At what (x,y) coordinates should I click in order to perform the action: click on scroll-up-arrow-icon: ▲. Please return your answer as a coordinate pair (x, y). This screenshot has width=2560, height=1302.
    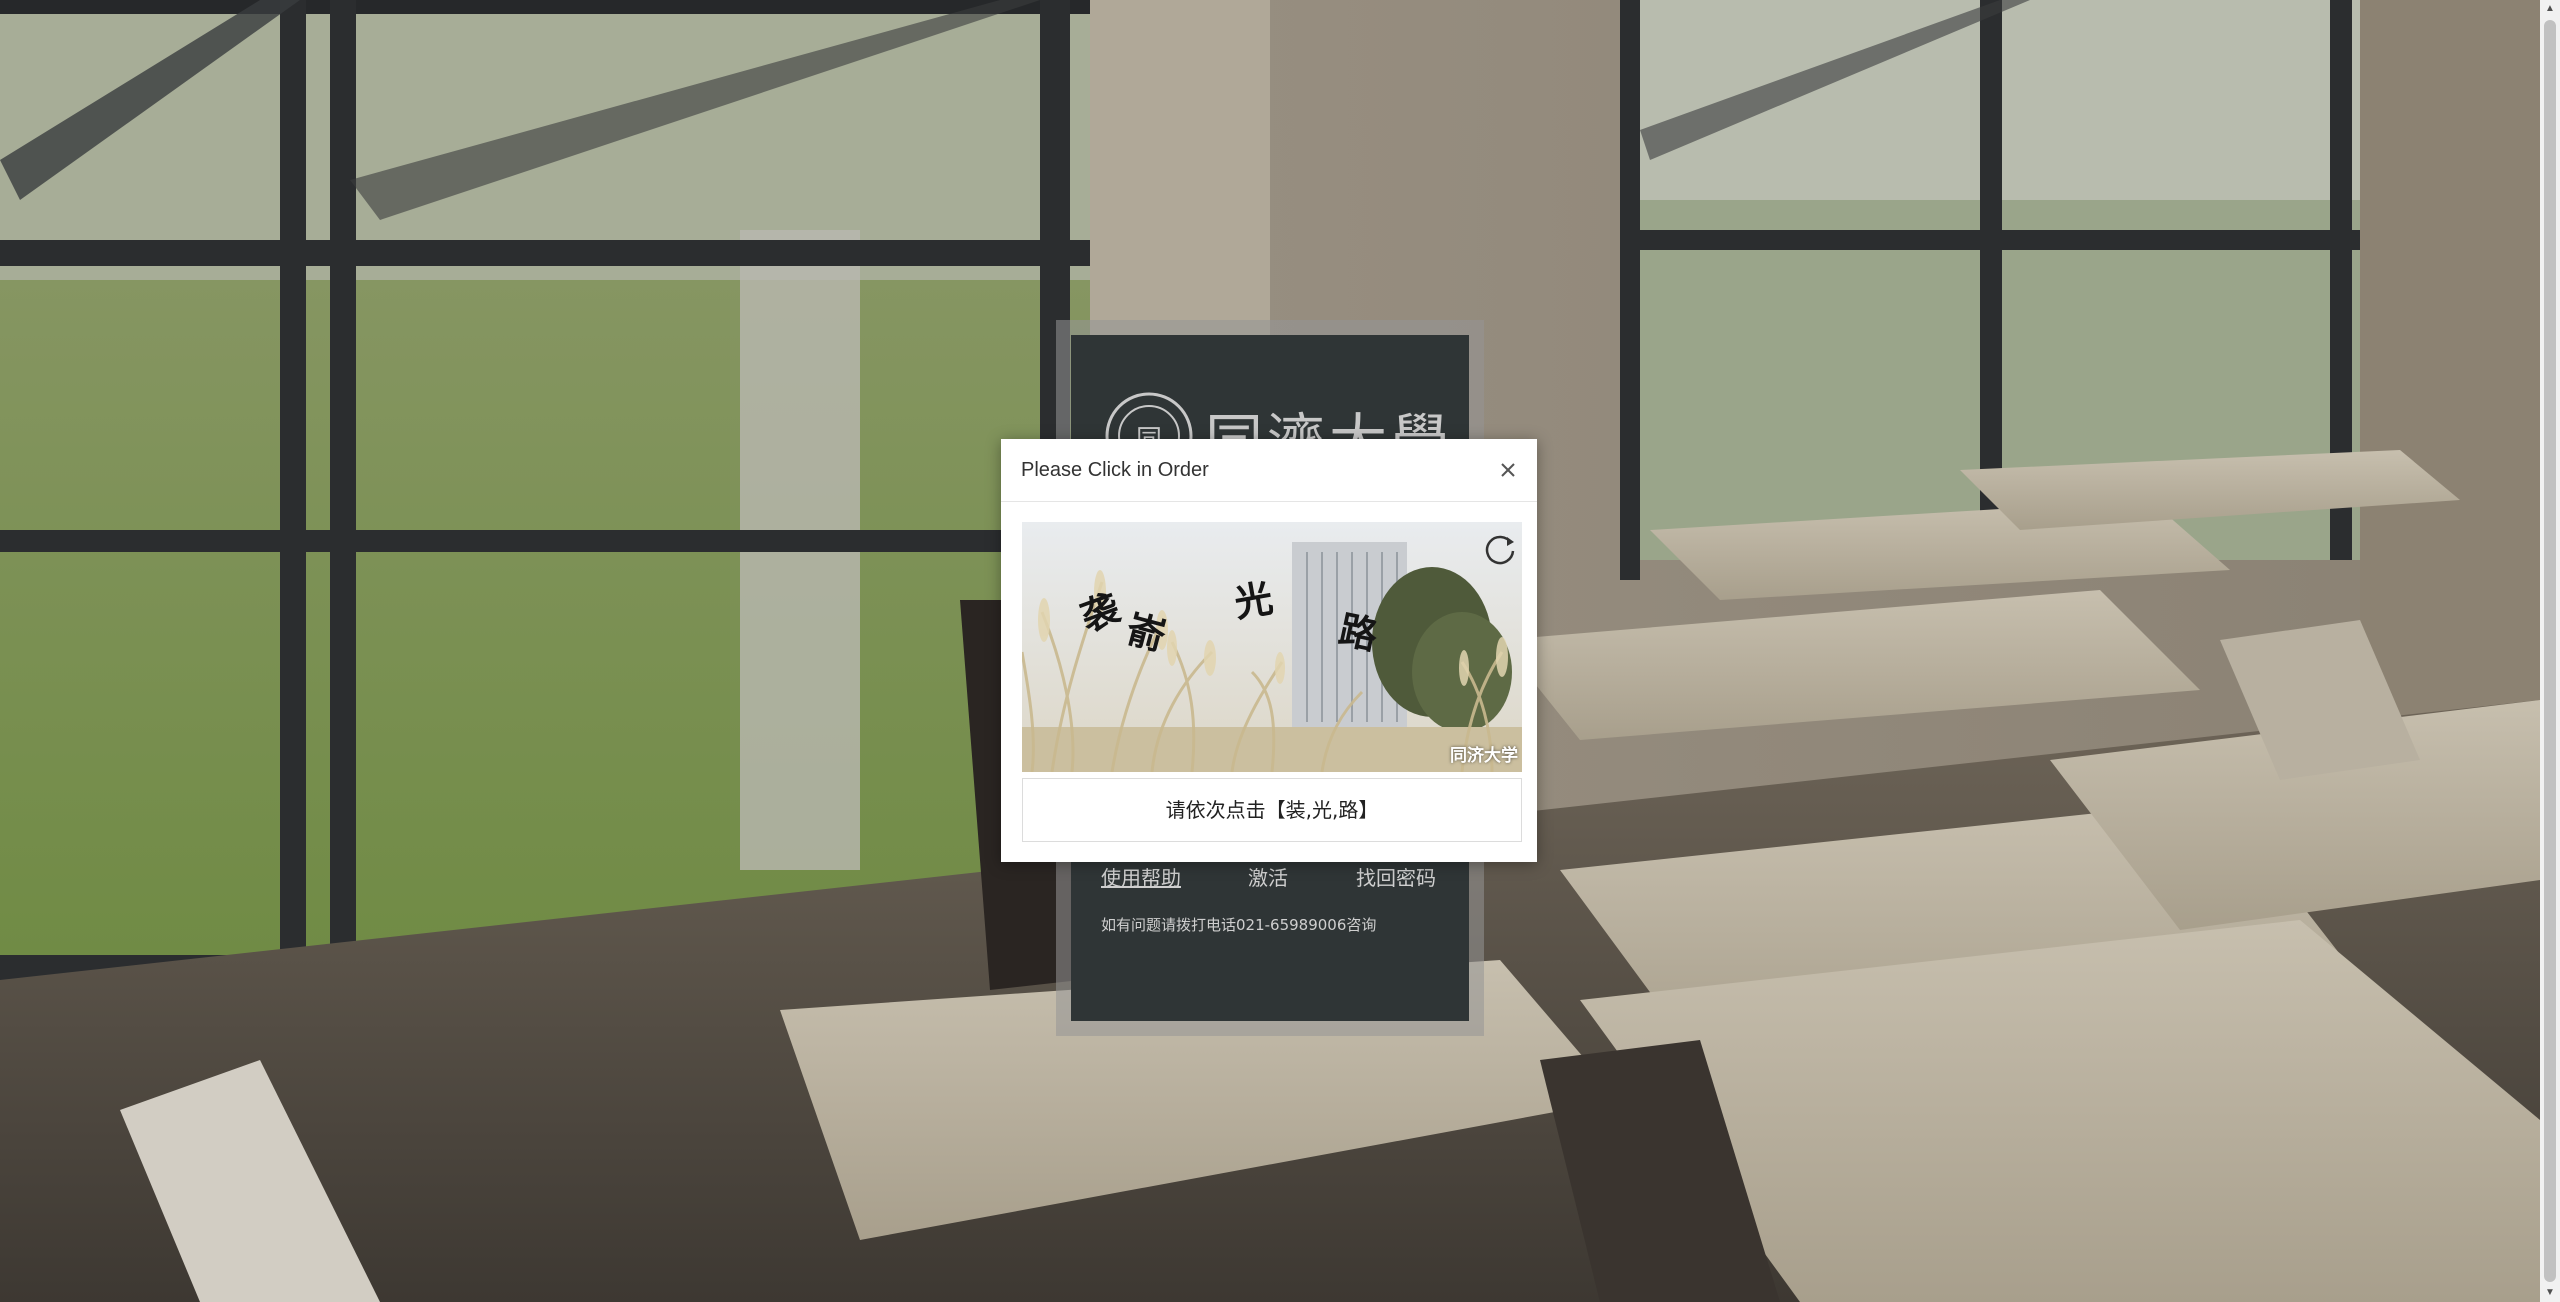
    Looking at the image, I should click on (2550, 9).